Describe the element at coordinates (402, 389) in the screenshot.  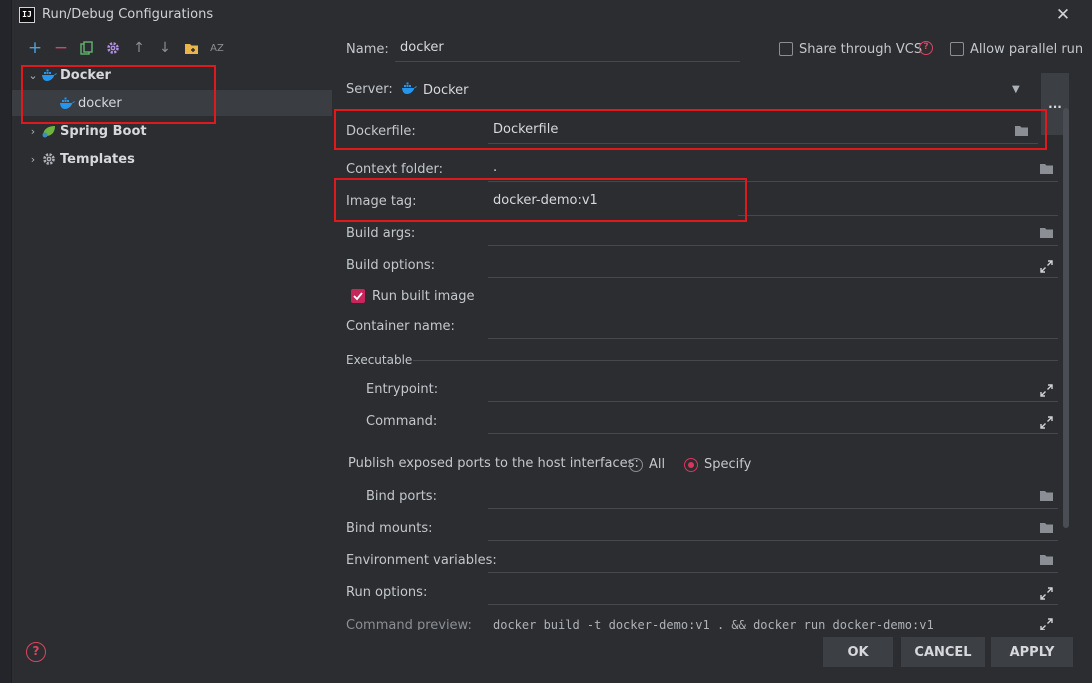
I see `entrypoint-label: Entrypoint:` at that location.